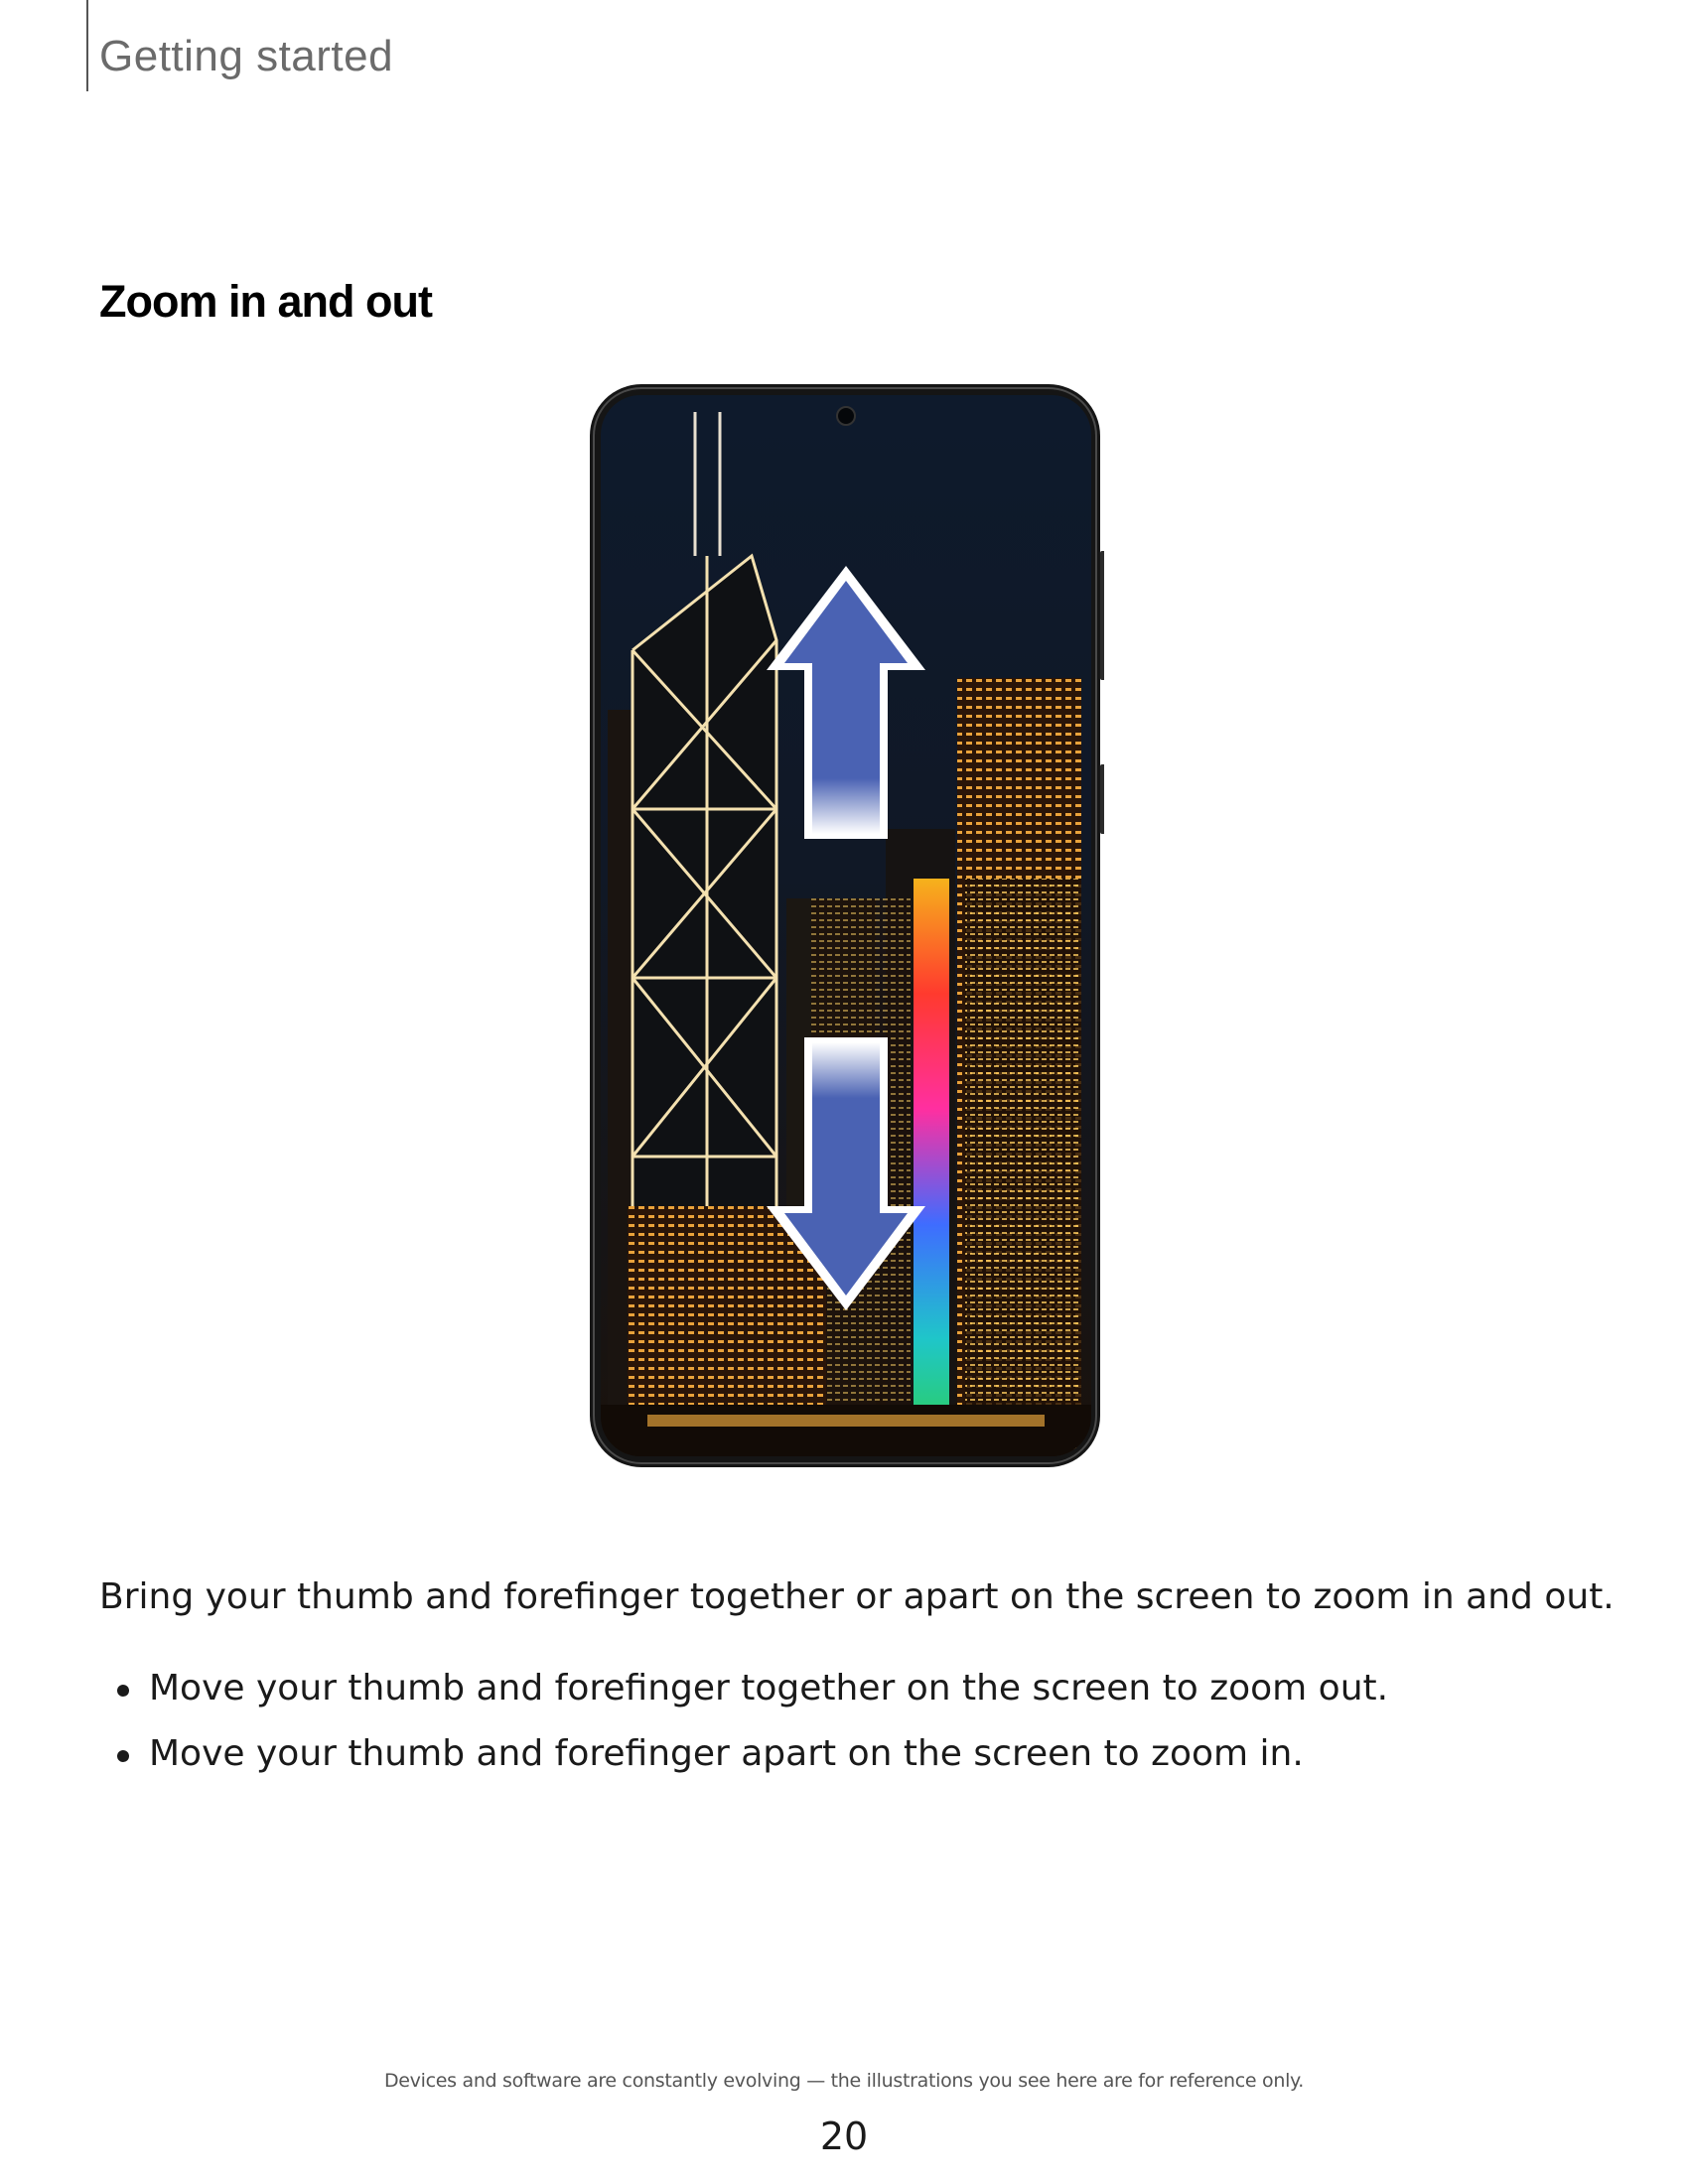 Image resolution: width=1688 pixels, height=2184 pixels. What do you see at coordinates (266, 301) in the screenshot?
I see `page-heading: Zoom in and out` at bounding box center [266, 301].